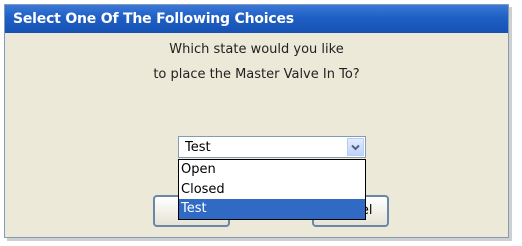 The height and width of the screenshot is (246, 522). I want to click on prompt-line-2: to place the Master Valve In To?, so click(256, 74).